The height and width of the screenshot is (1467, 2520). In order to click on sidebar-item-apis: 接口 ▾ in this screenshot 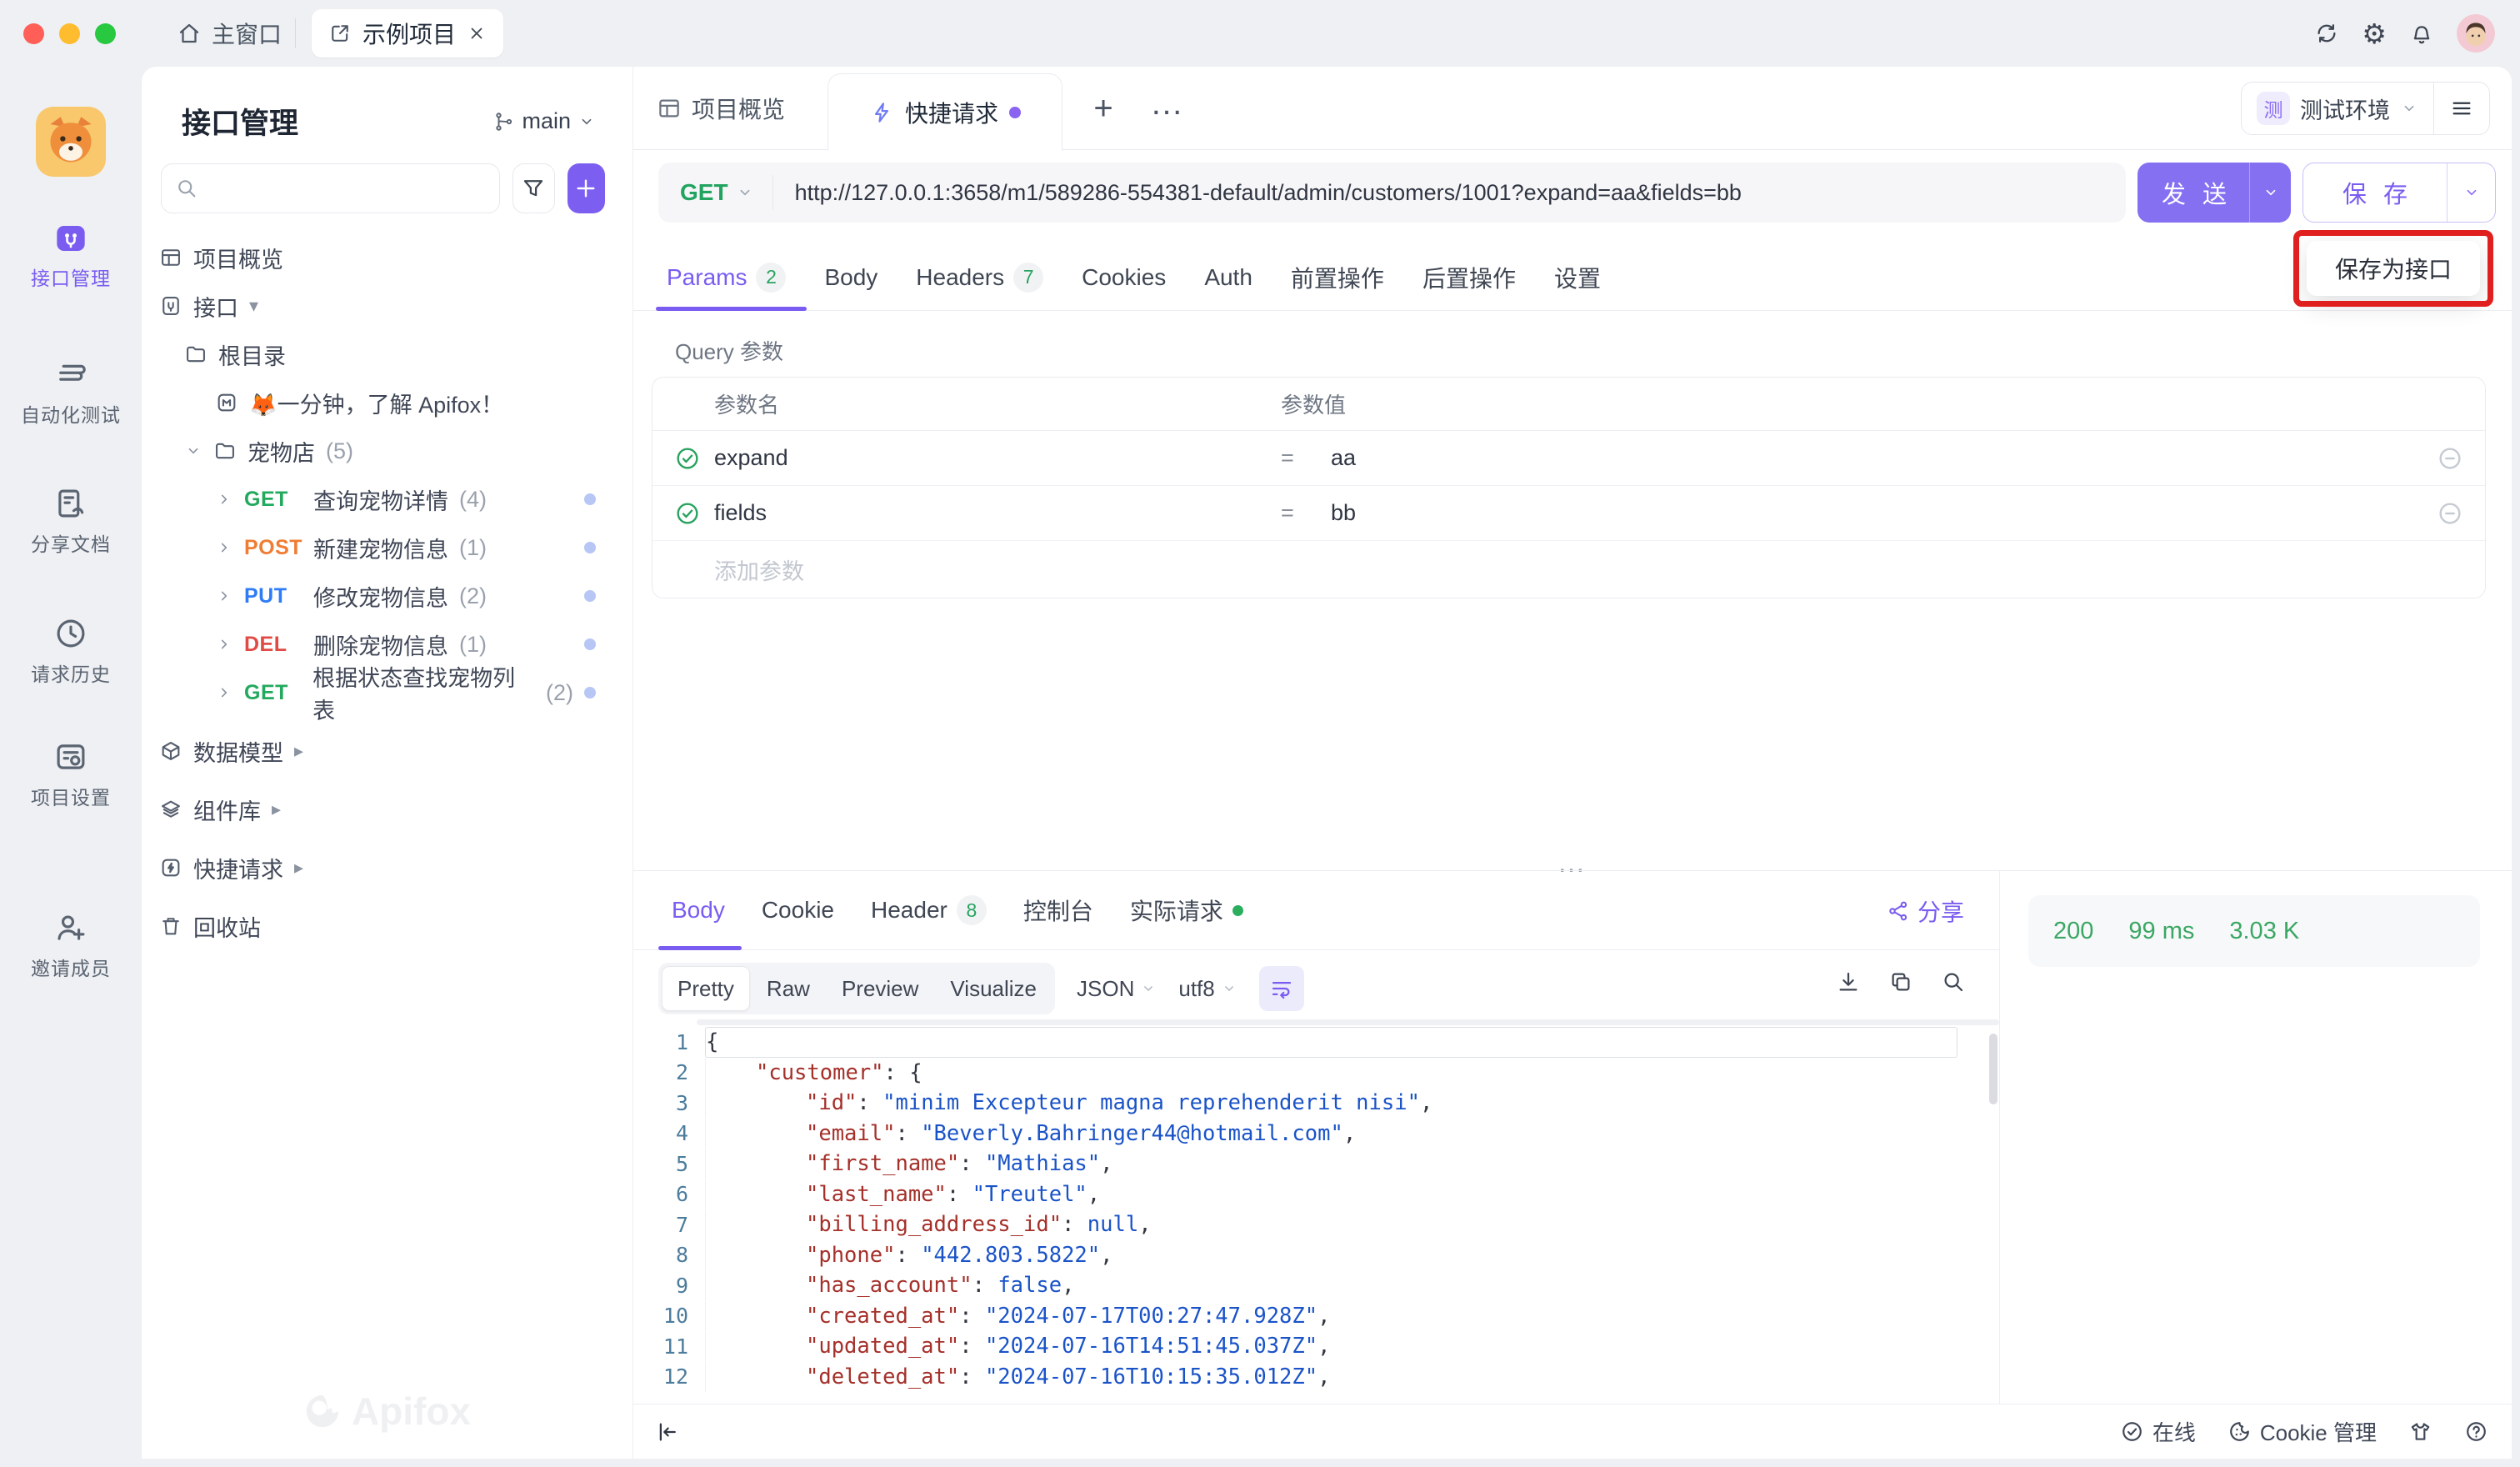, I will do `click(387, 306)`.